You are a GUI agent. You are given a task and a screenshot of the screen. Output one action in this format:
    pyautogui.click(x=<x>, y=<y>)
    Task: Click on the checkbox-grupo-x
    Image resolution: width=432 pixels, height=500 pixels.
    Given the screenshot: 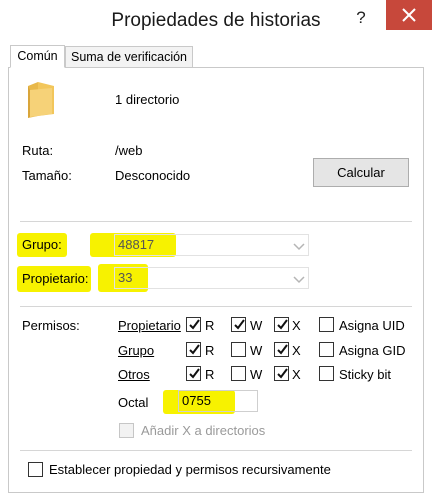 What is the action you would take?
    pyautogui.click(x=281, y=349)
    